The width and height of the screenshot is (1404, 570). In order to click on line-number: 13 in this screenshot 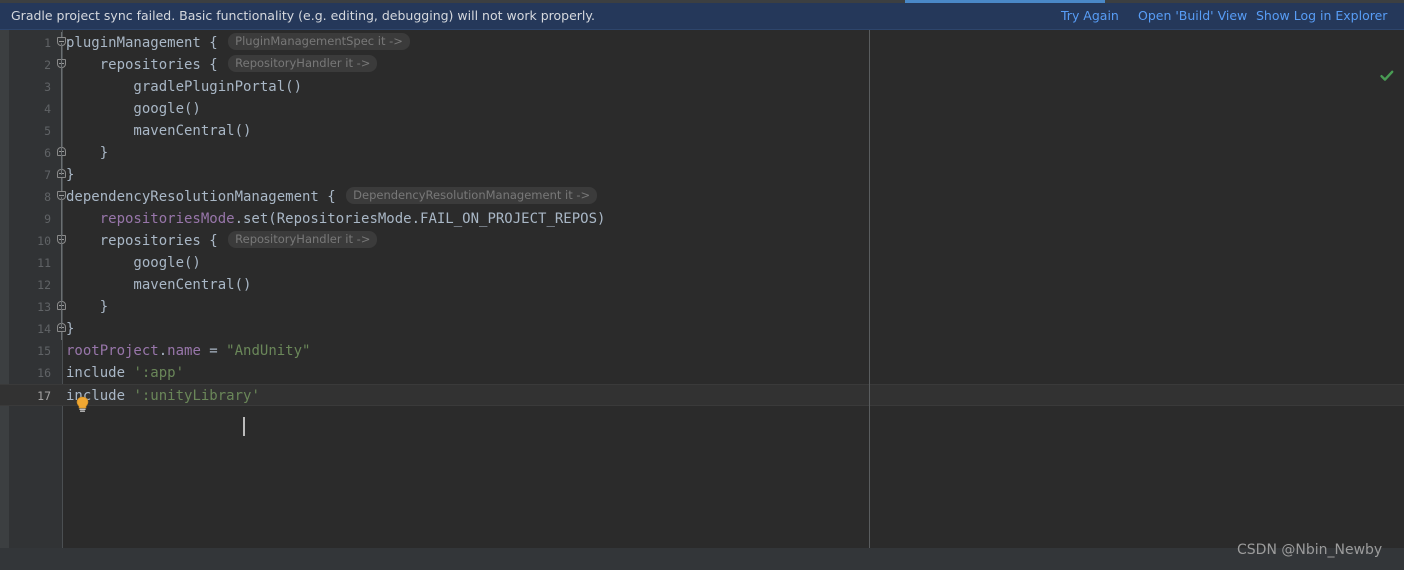, I will do `click(44, 307)`.